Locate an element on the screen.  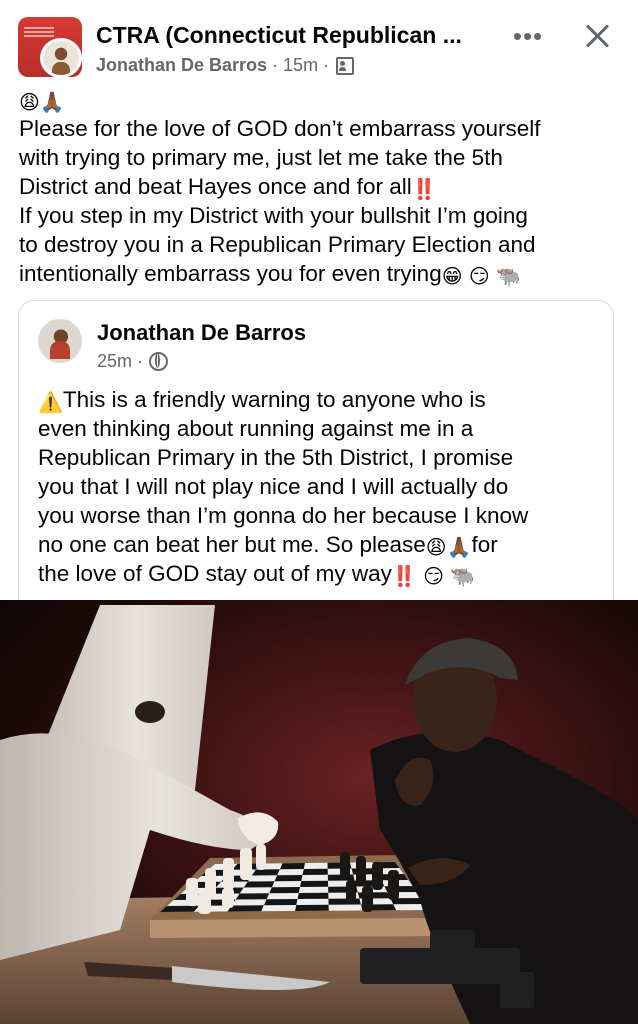
shared-text-fragment: no one can beat her but me. So please is located at coordinates (232, 544).